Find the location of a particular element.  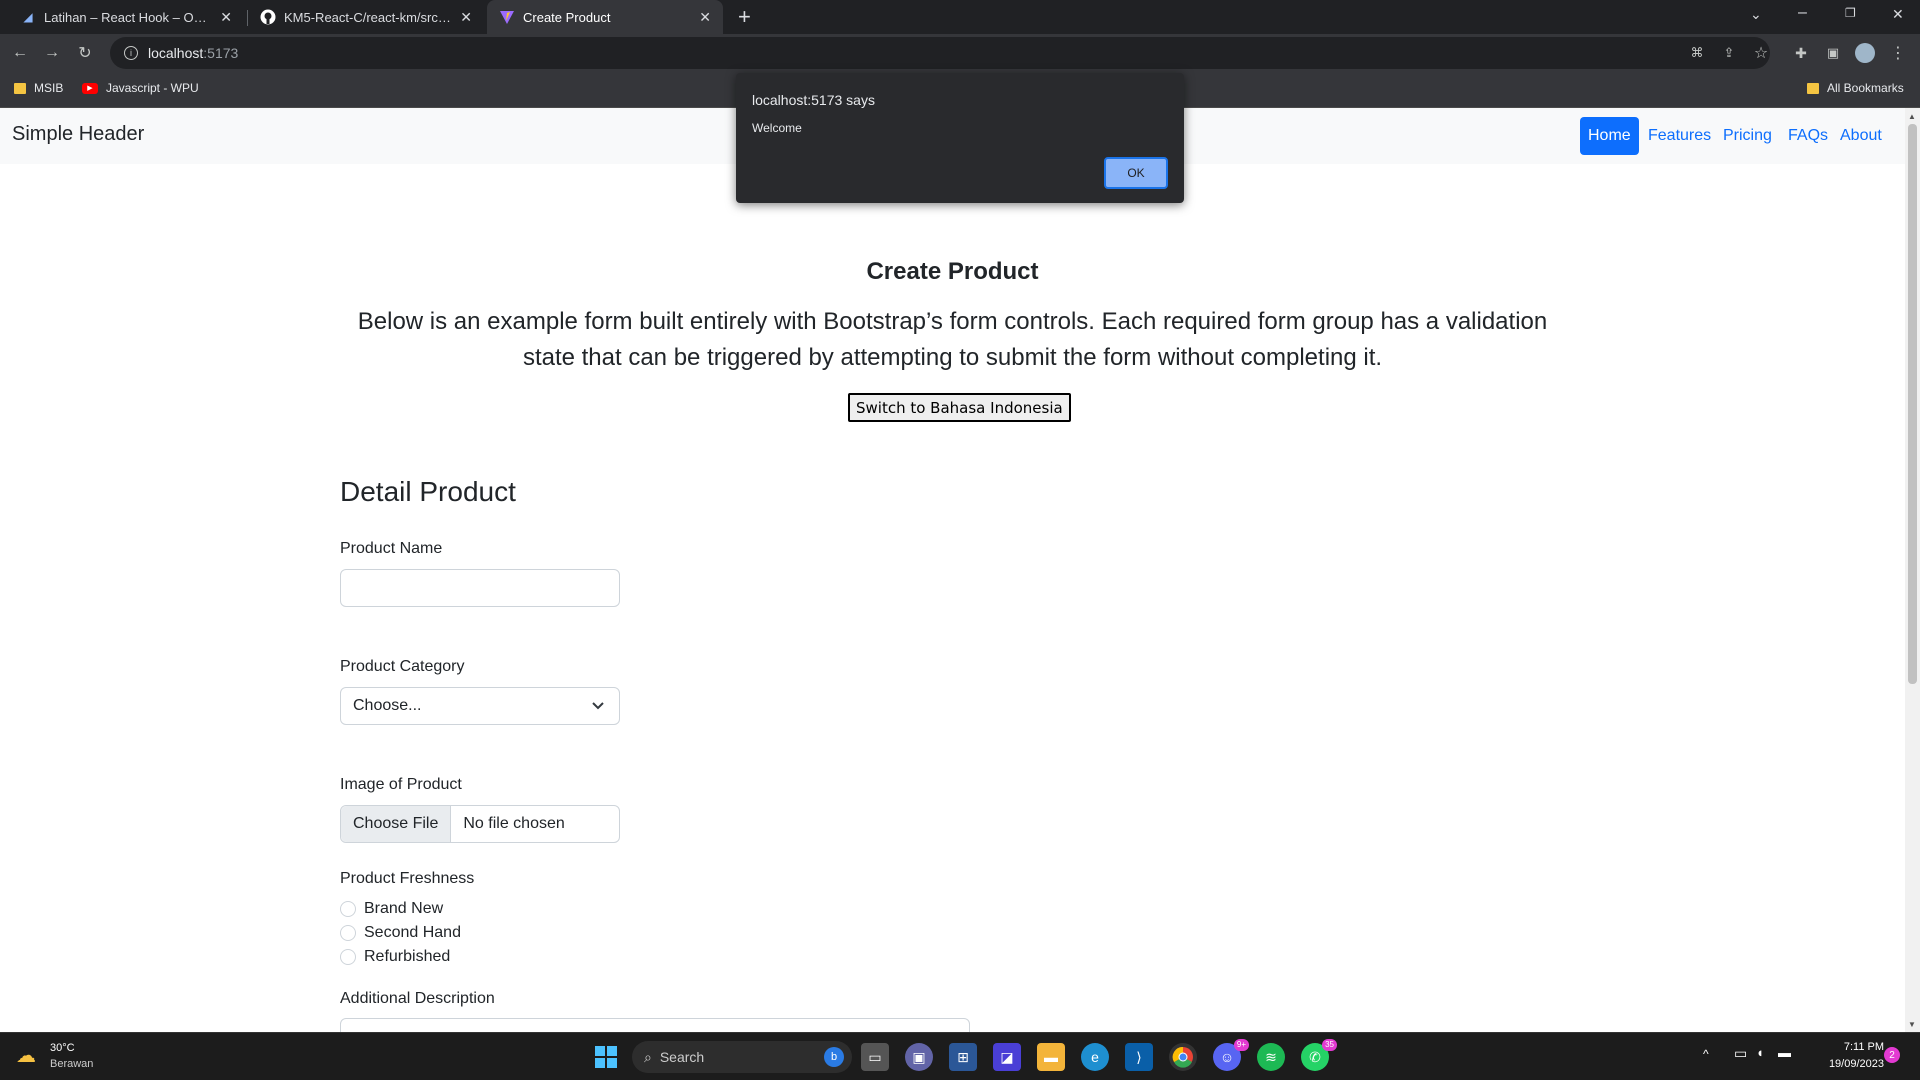

avatar is located at coordinates (1865, 53).